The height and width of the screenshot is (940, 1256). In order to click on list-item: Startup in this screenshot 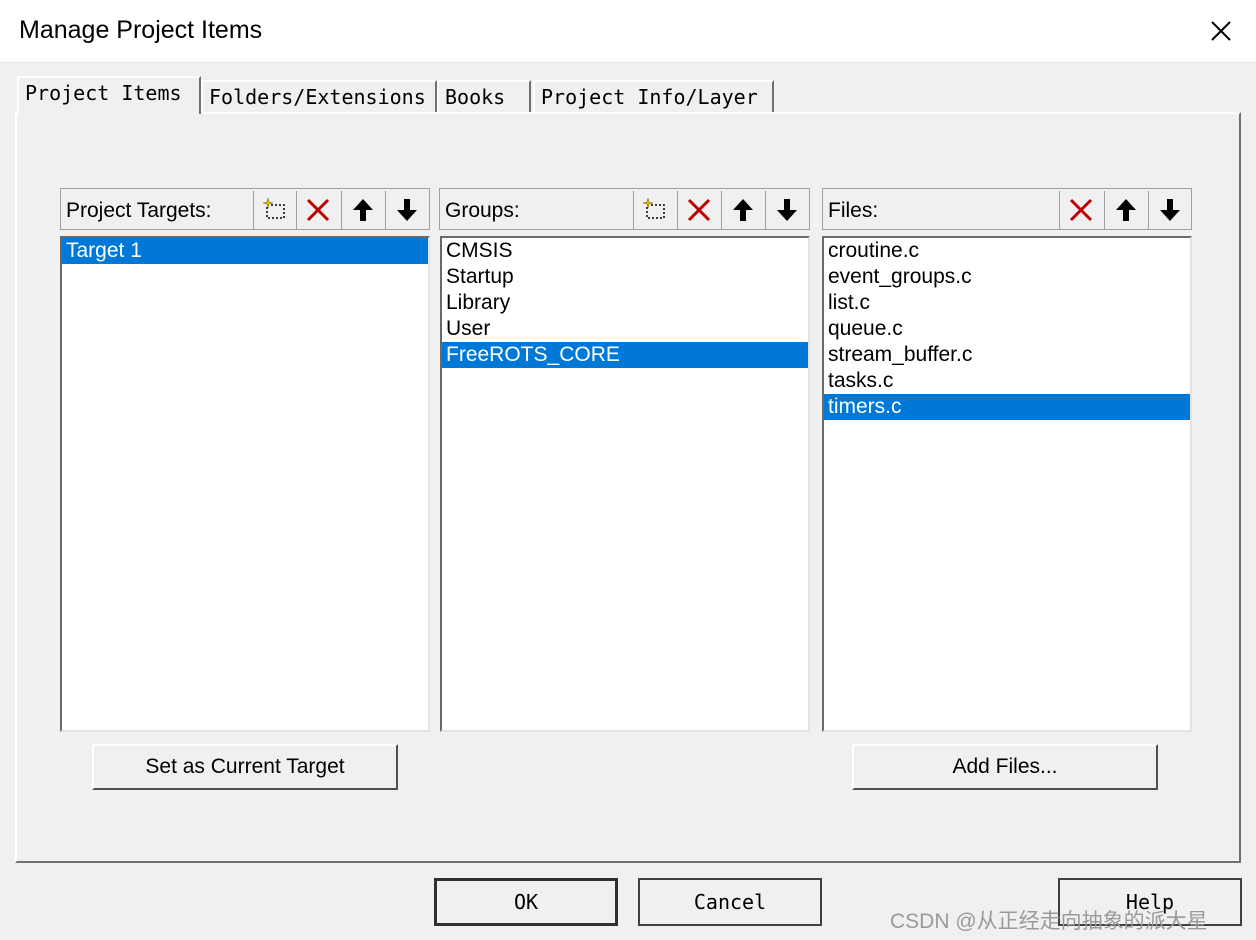, I will do `click(625, 277)`.